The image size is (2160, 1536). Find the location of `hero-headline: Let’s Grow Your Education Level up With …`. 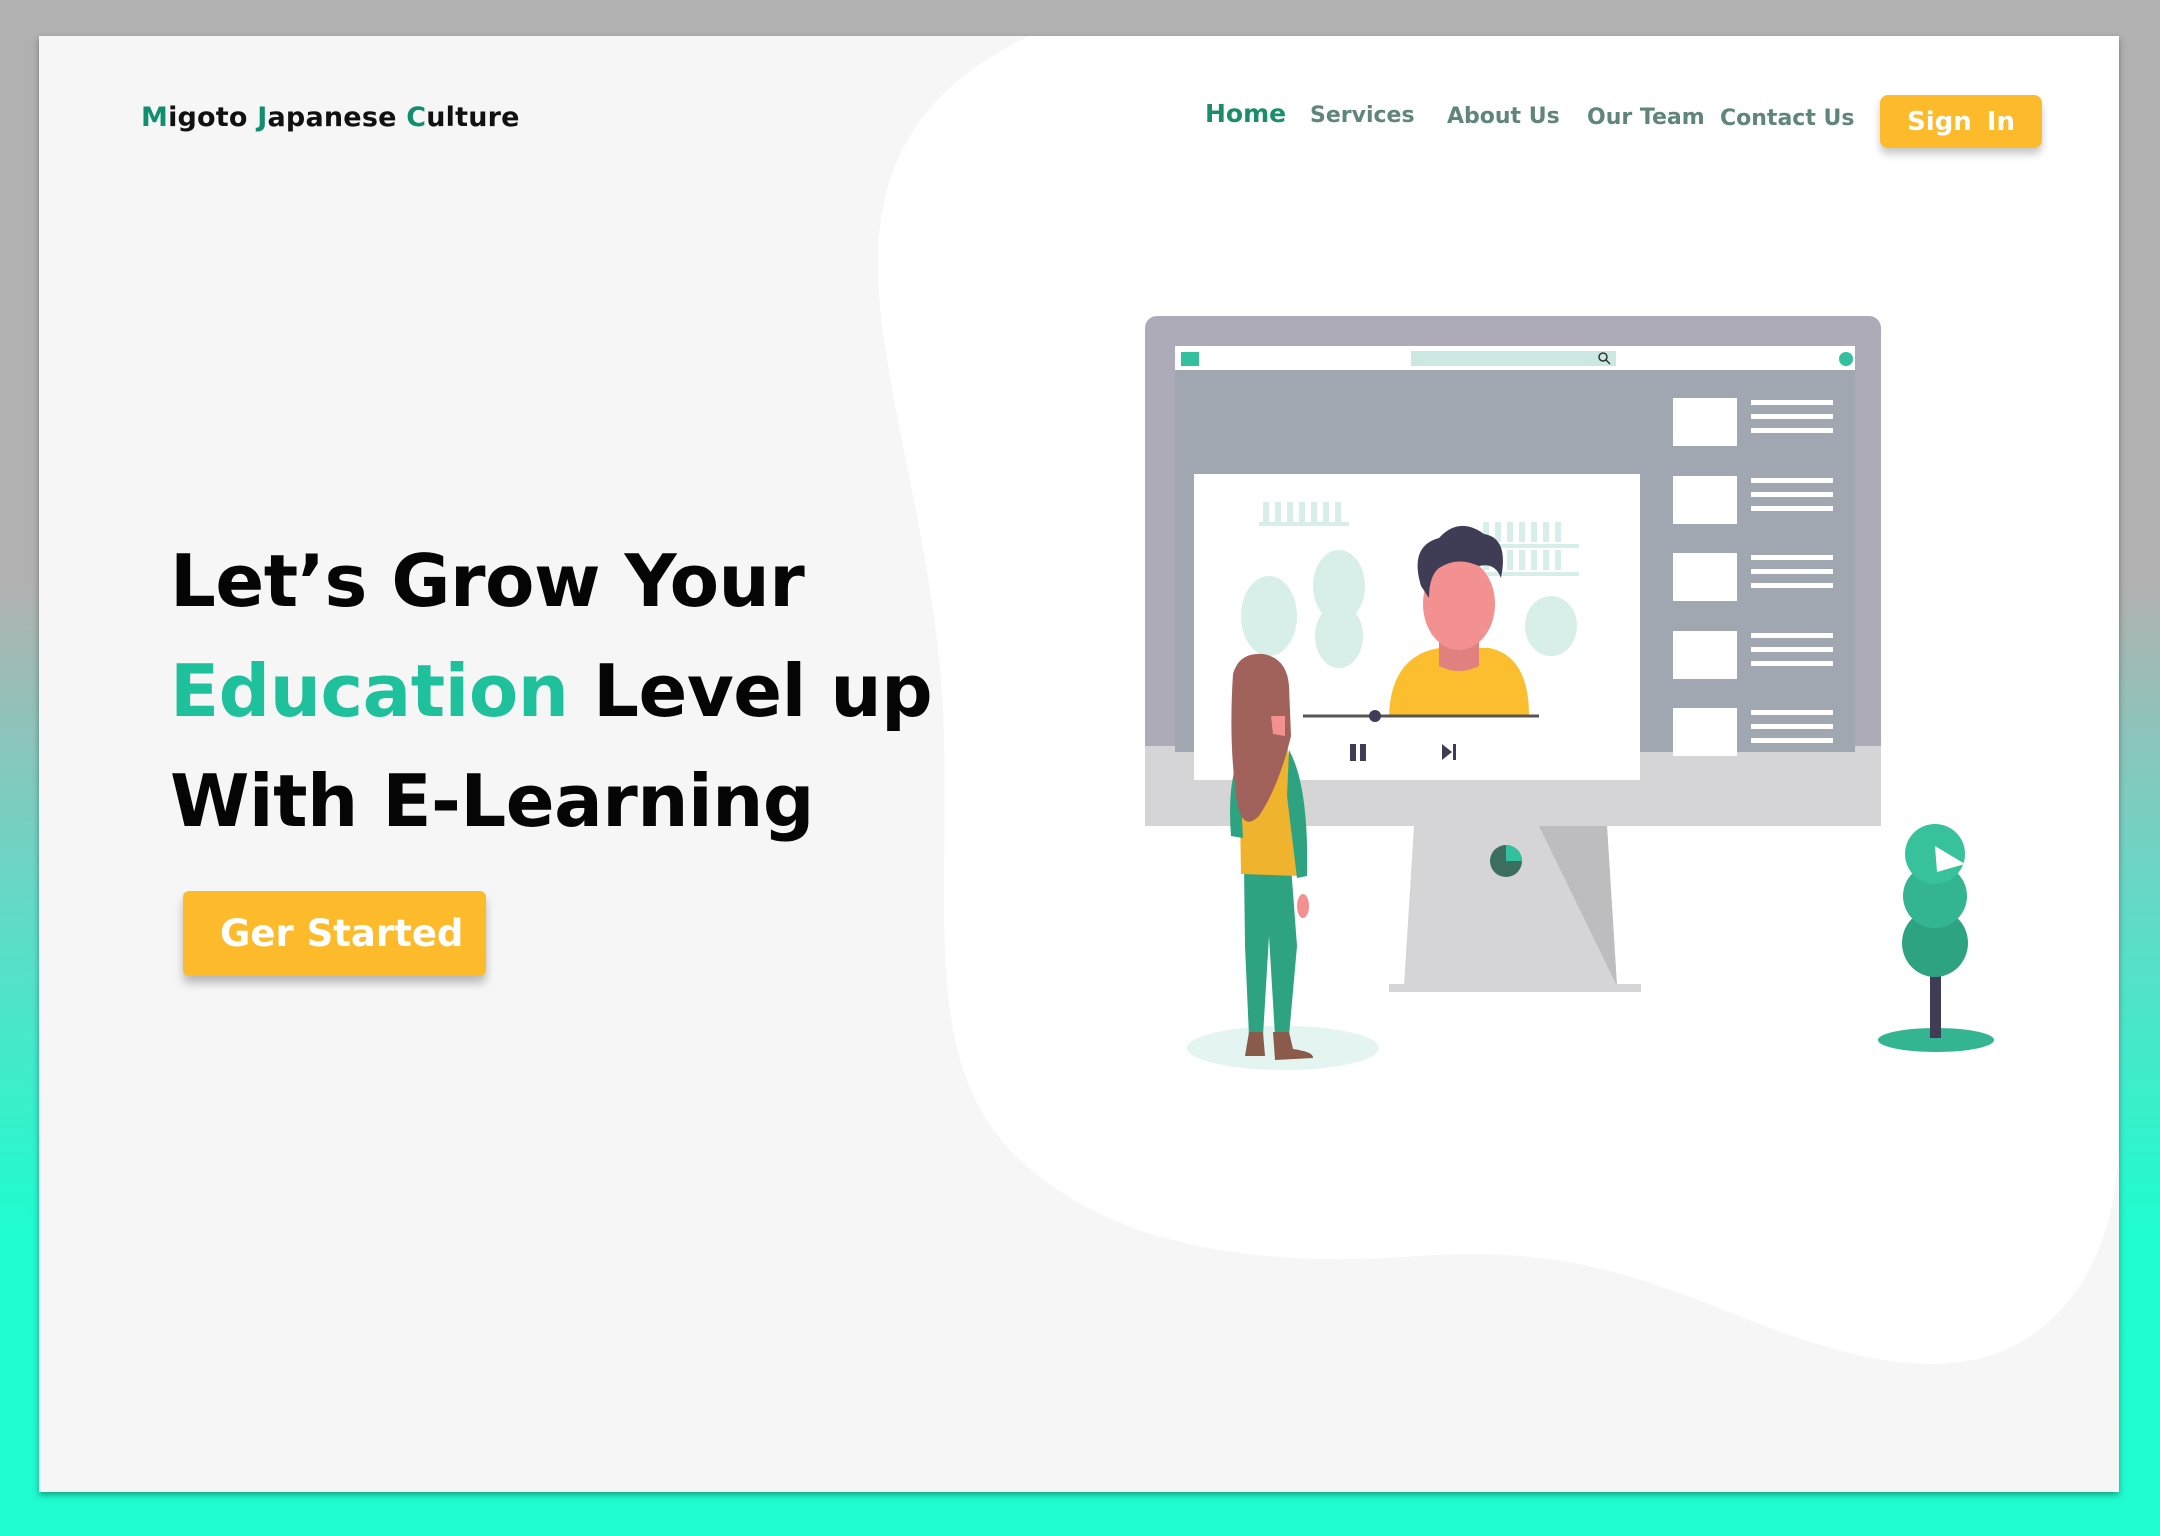

hero-headline: Let’s Grow Your Education Level up With … is located at coordinates (551, 691).